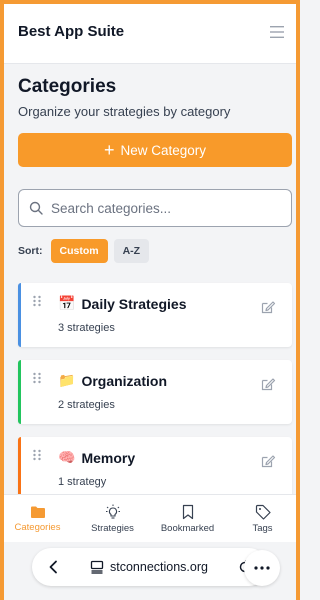  I want to click on nav-categories: Categories, so click(38, 519).